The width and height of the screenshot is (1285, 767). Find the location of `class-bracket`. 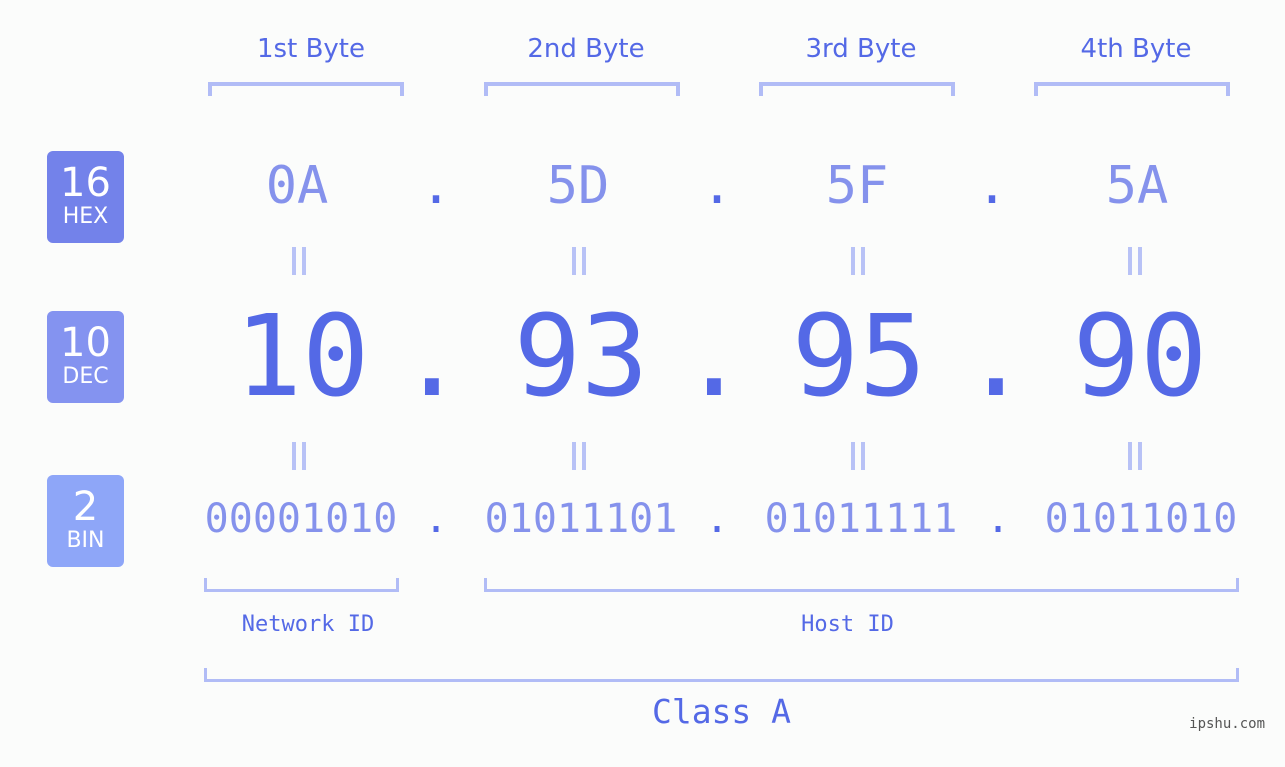

class-bracket is located at coordinates (721, 675).